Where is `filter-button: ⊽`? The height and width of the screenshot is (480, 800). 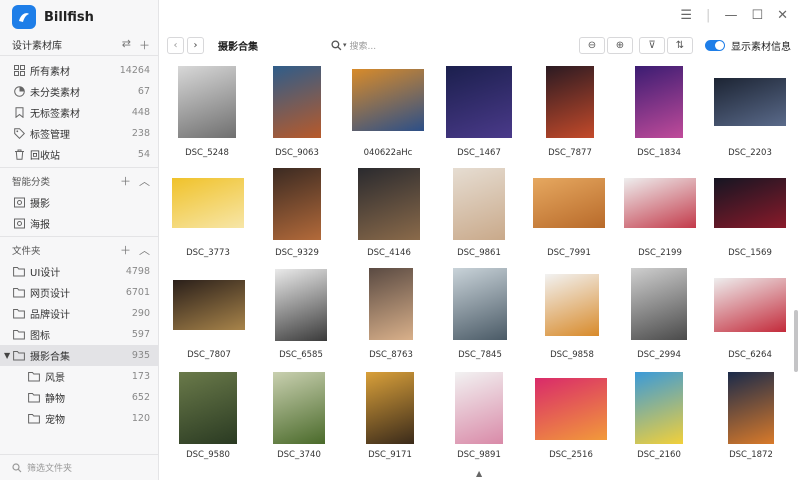
filter-button: ⊽ is located at coordinates (652, 45).